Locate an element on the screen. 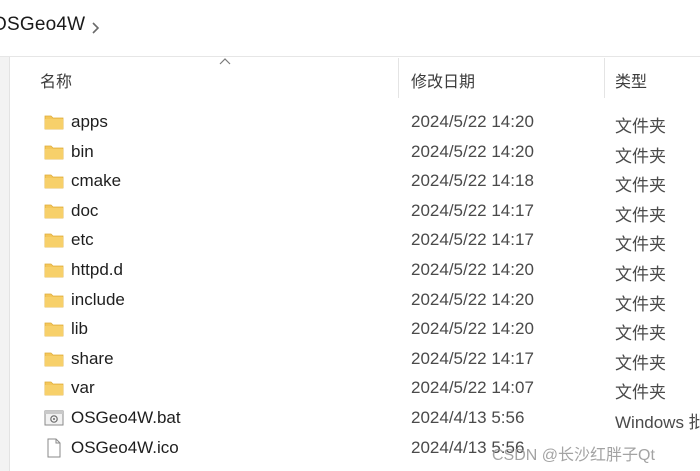 This screenshot has width=700, height=471. address-bar: OSGeo4W is located at coordinates (350, 28).